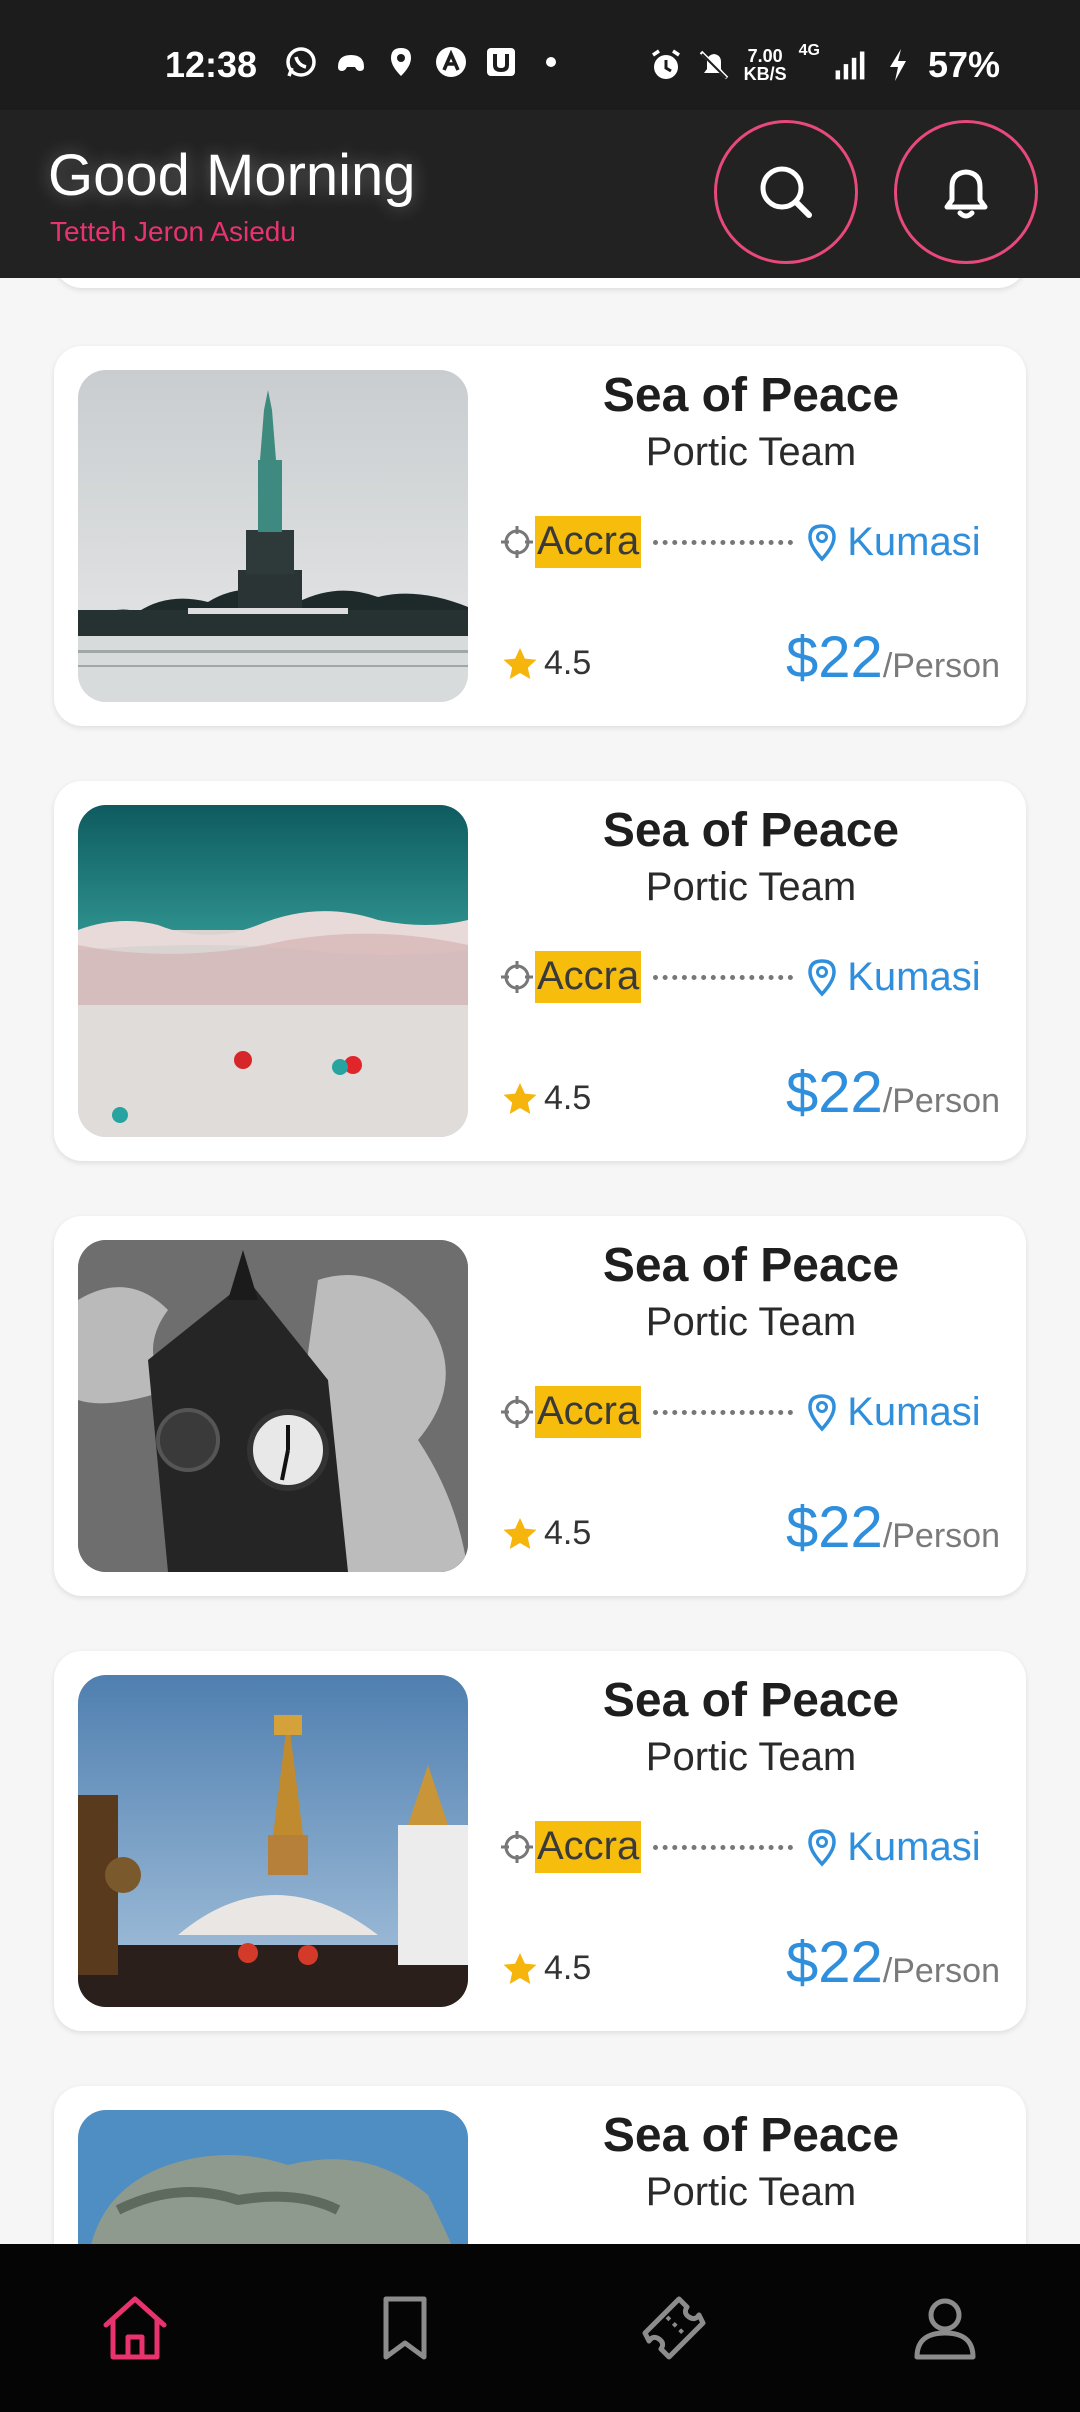 This screenshot has height=2412, width=1080. I want to click on system-icons: 7.00 KB/S 4G 57%, so click(824, 64).